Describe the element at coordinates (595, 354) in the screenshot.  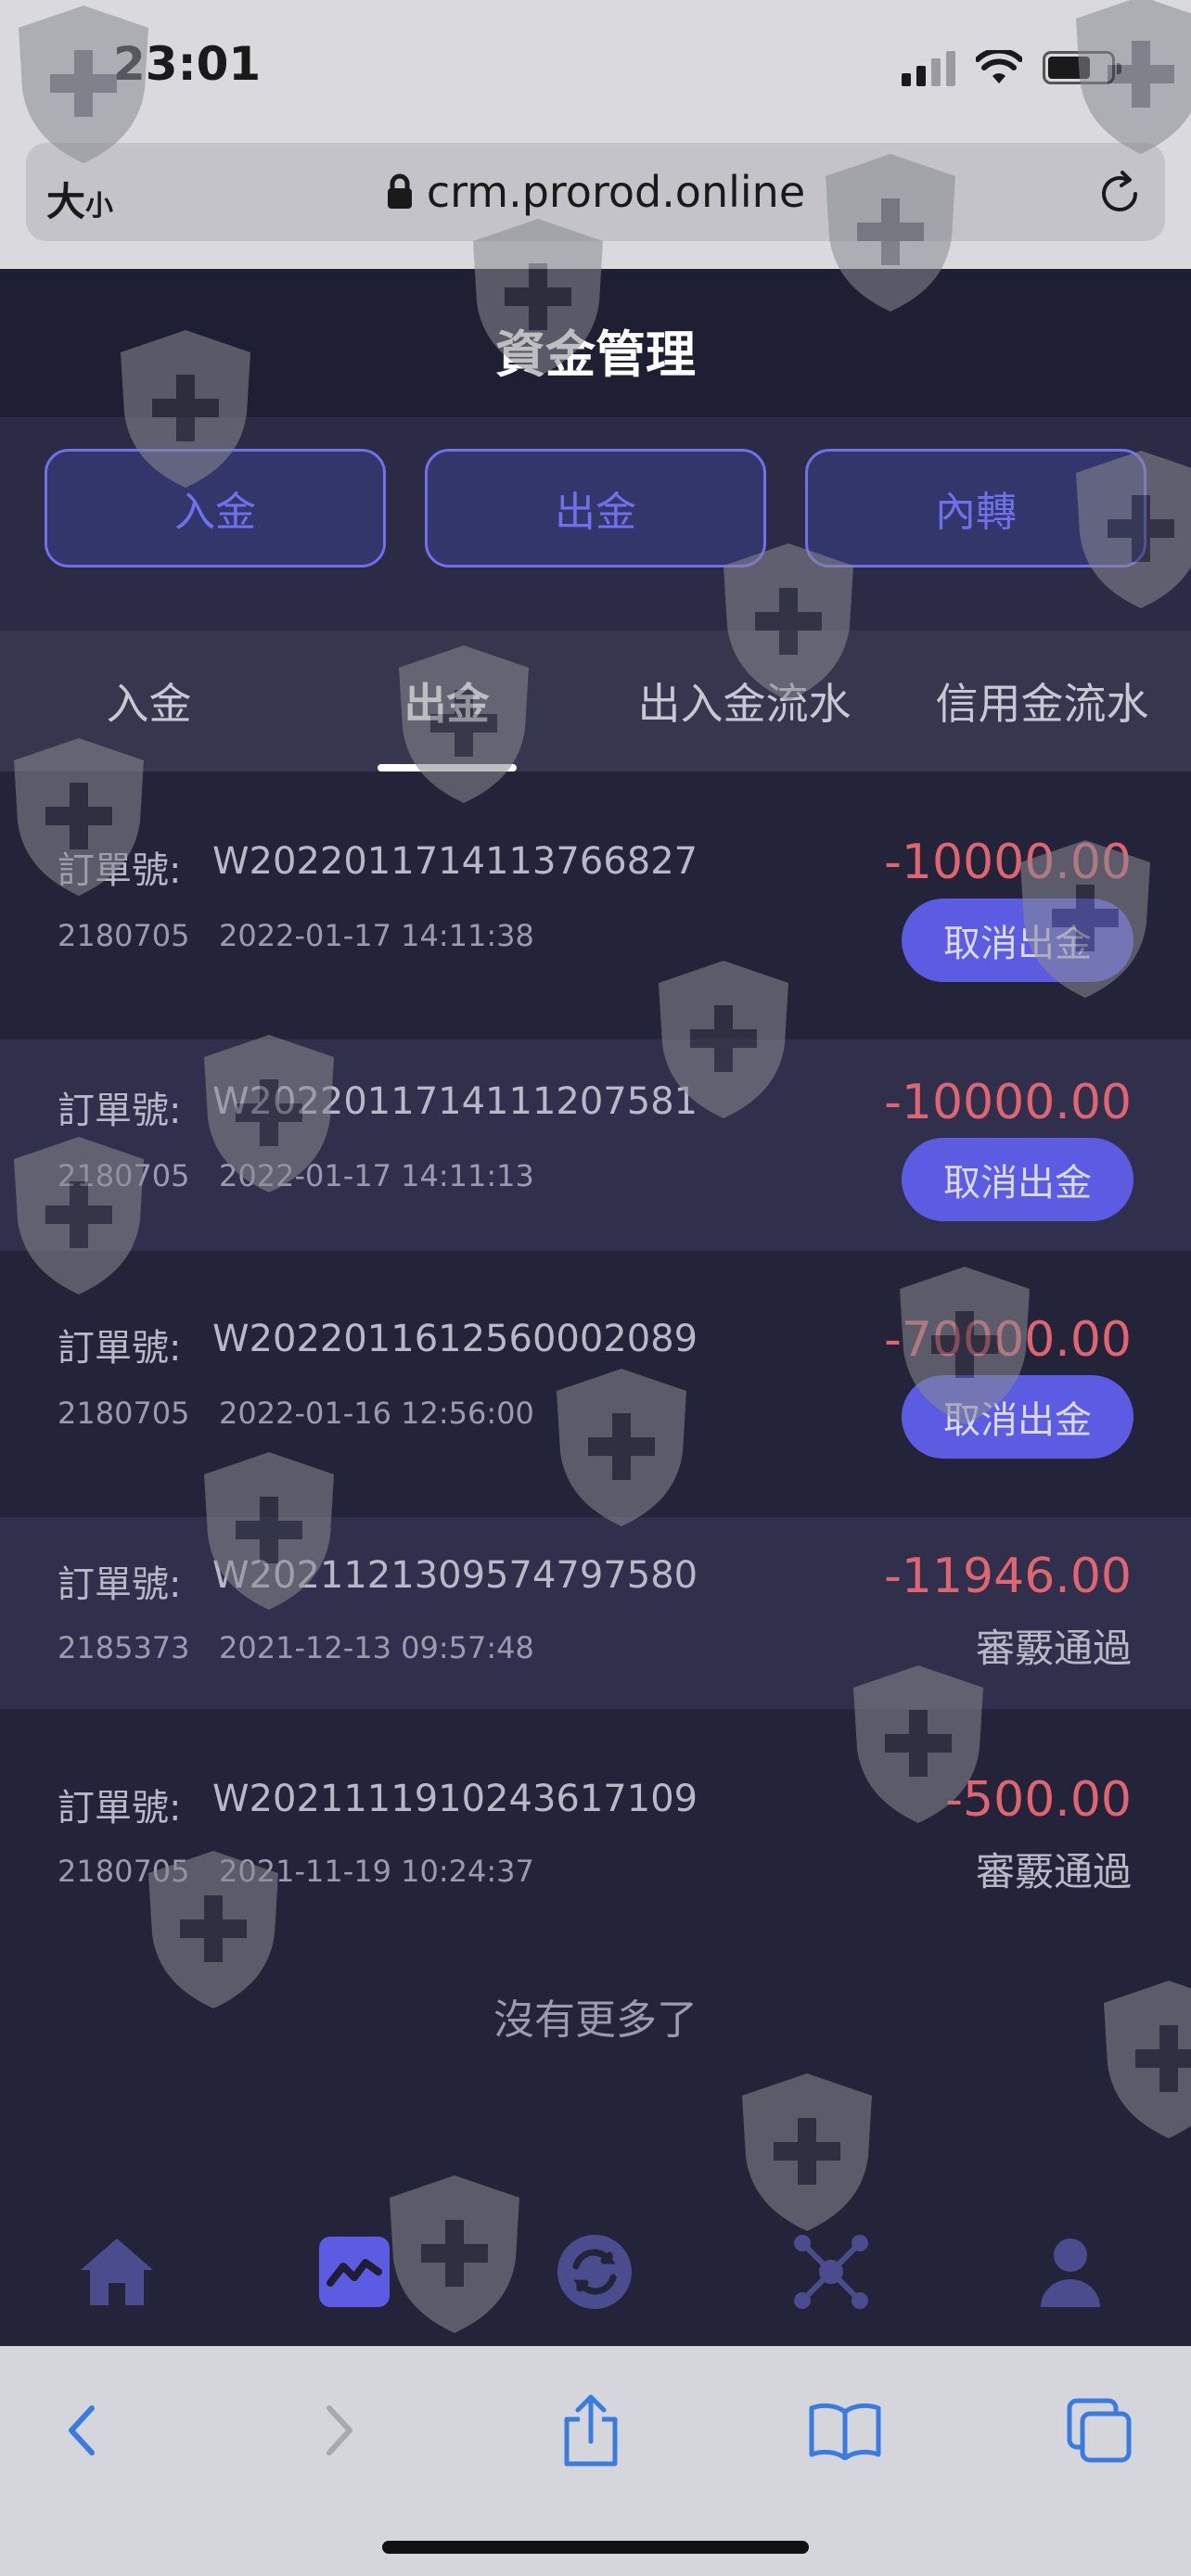
I see `page-title: 資金管理` at that location.